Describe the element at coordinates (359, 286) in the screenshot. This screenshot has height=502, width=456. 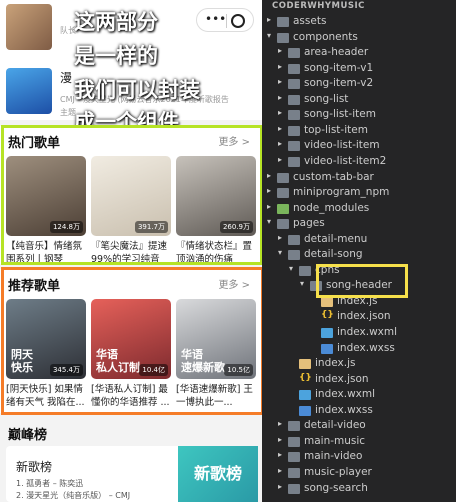
I see `folder-row: ▾ song-header` at that location.